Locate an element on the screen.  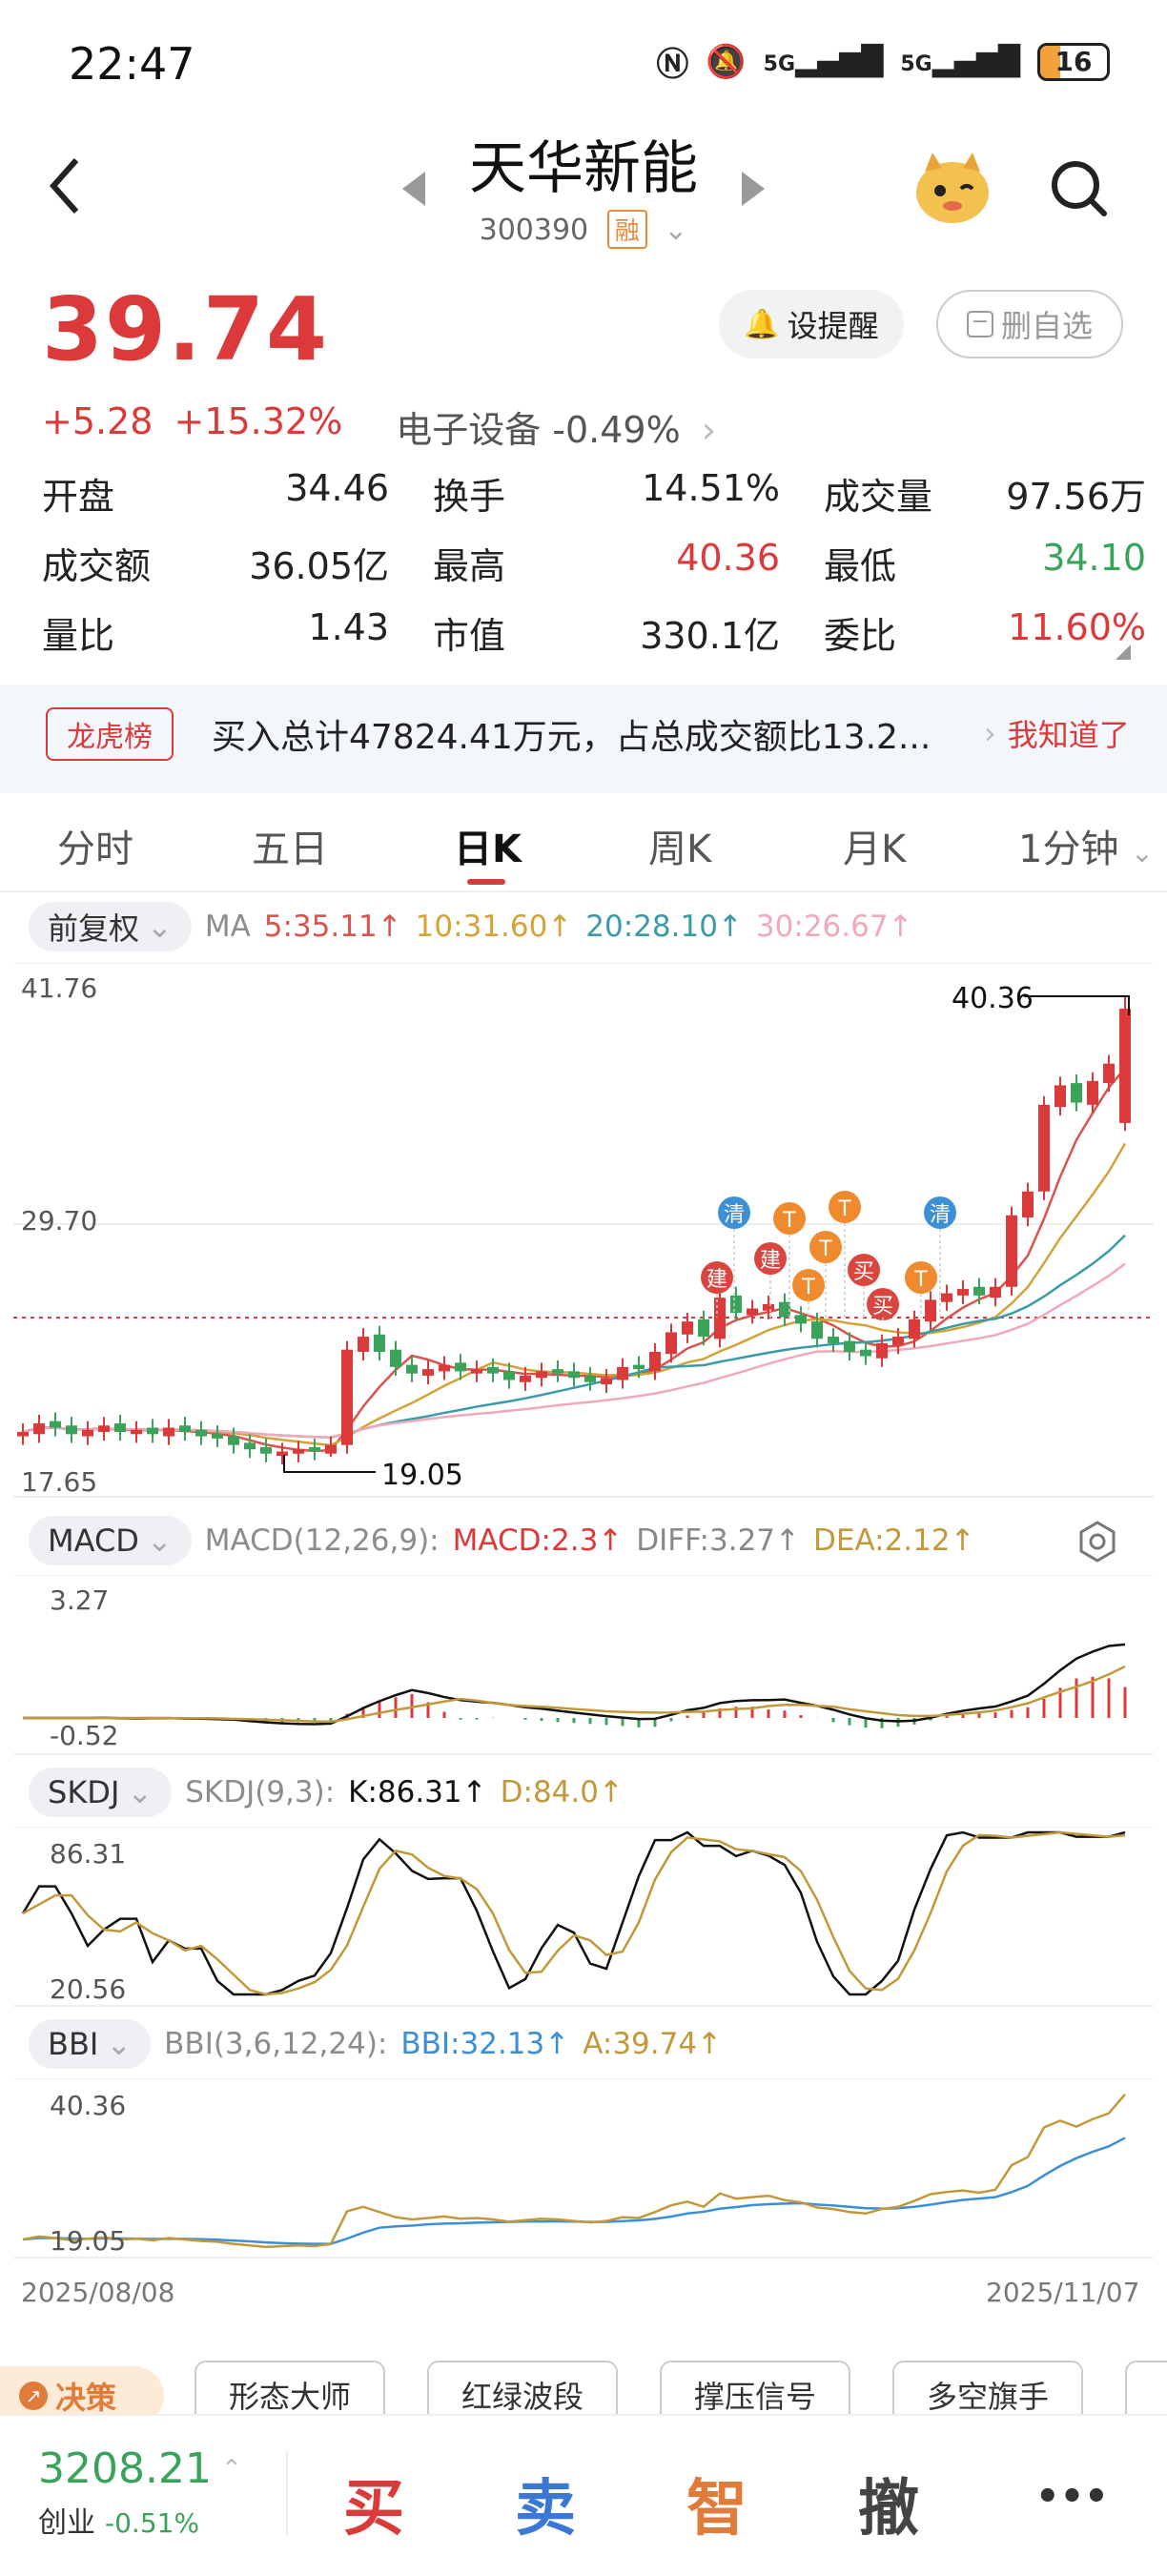
active-tab-indicator is located at coordinates (486, 882).